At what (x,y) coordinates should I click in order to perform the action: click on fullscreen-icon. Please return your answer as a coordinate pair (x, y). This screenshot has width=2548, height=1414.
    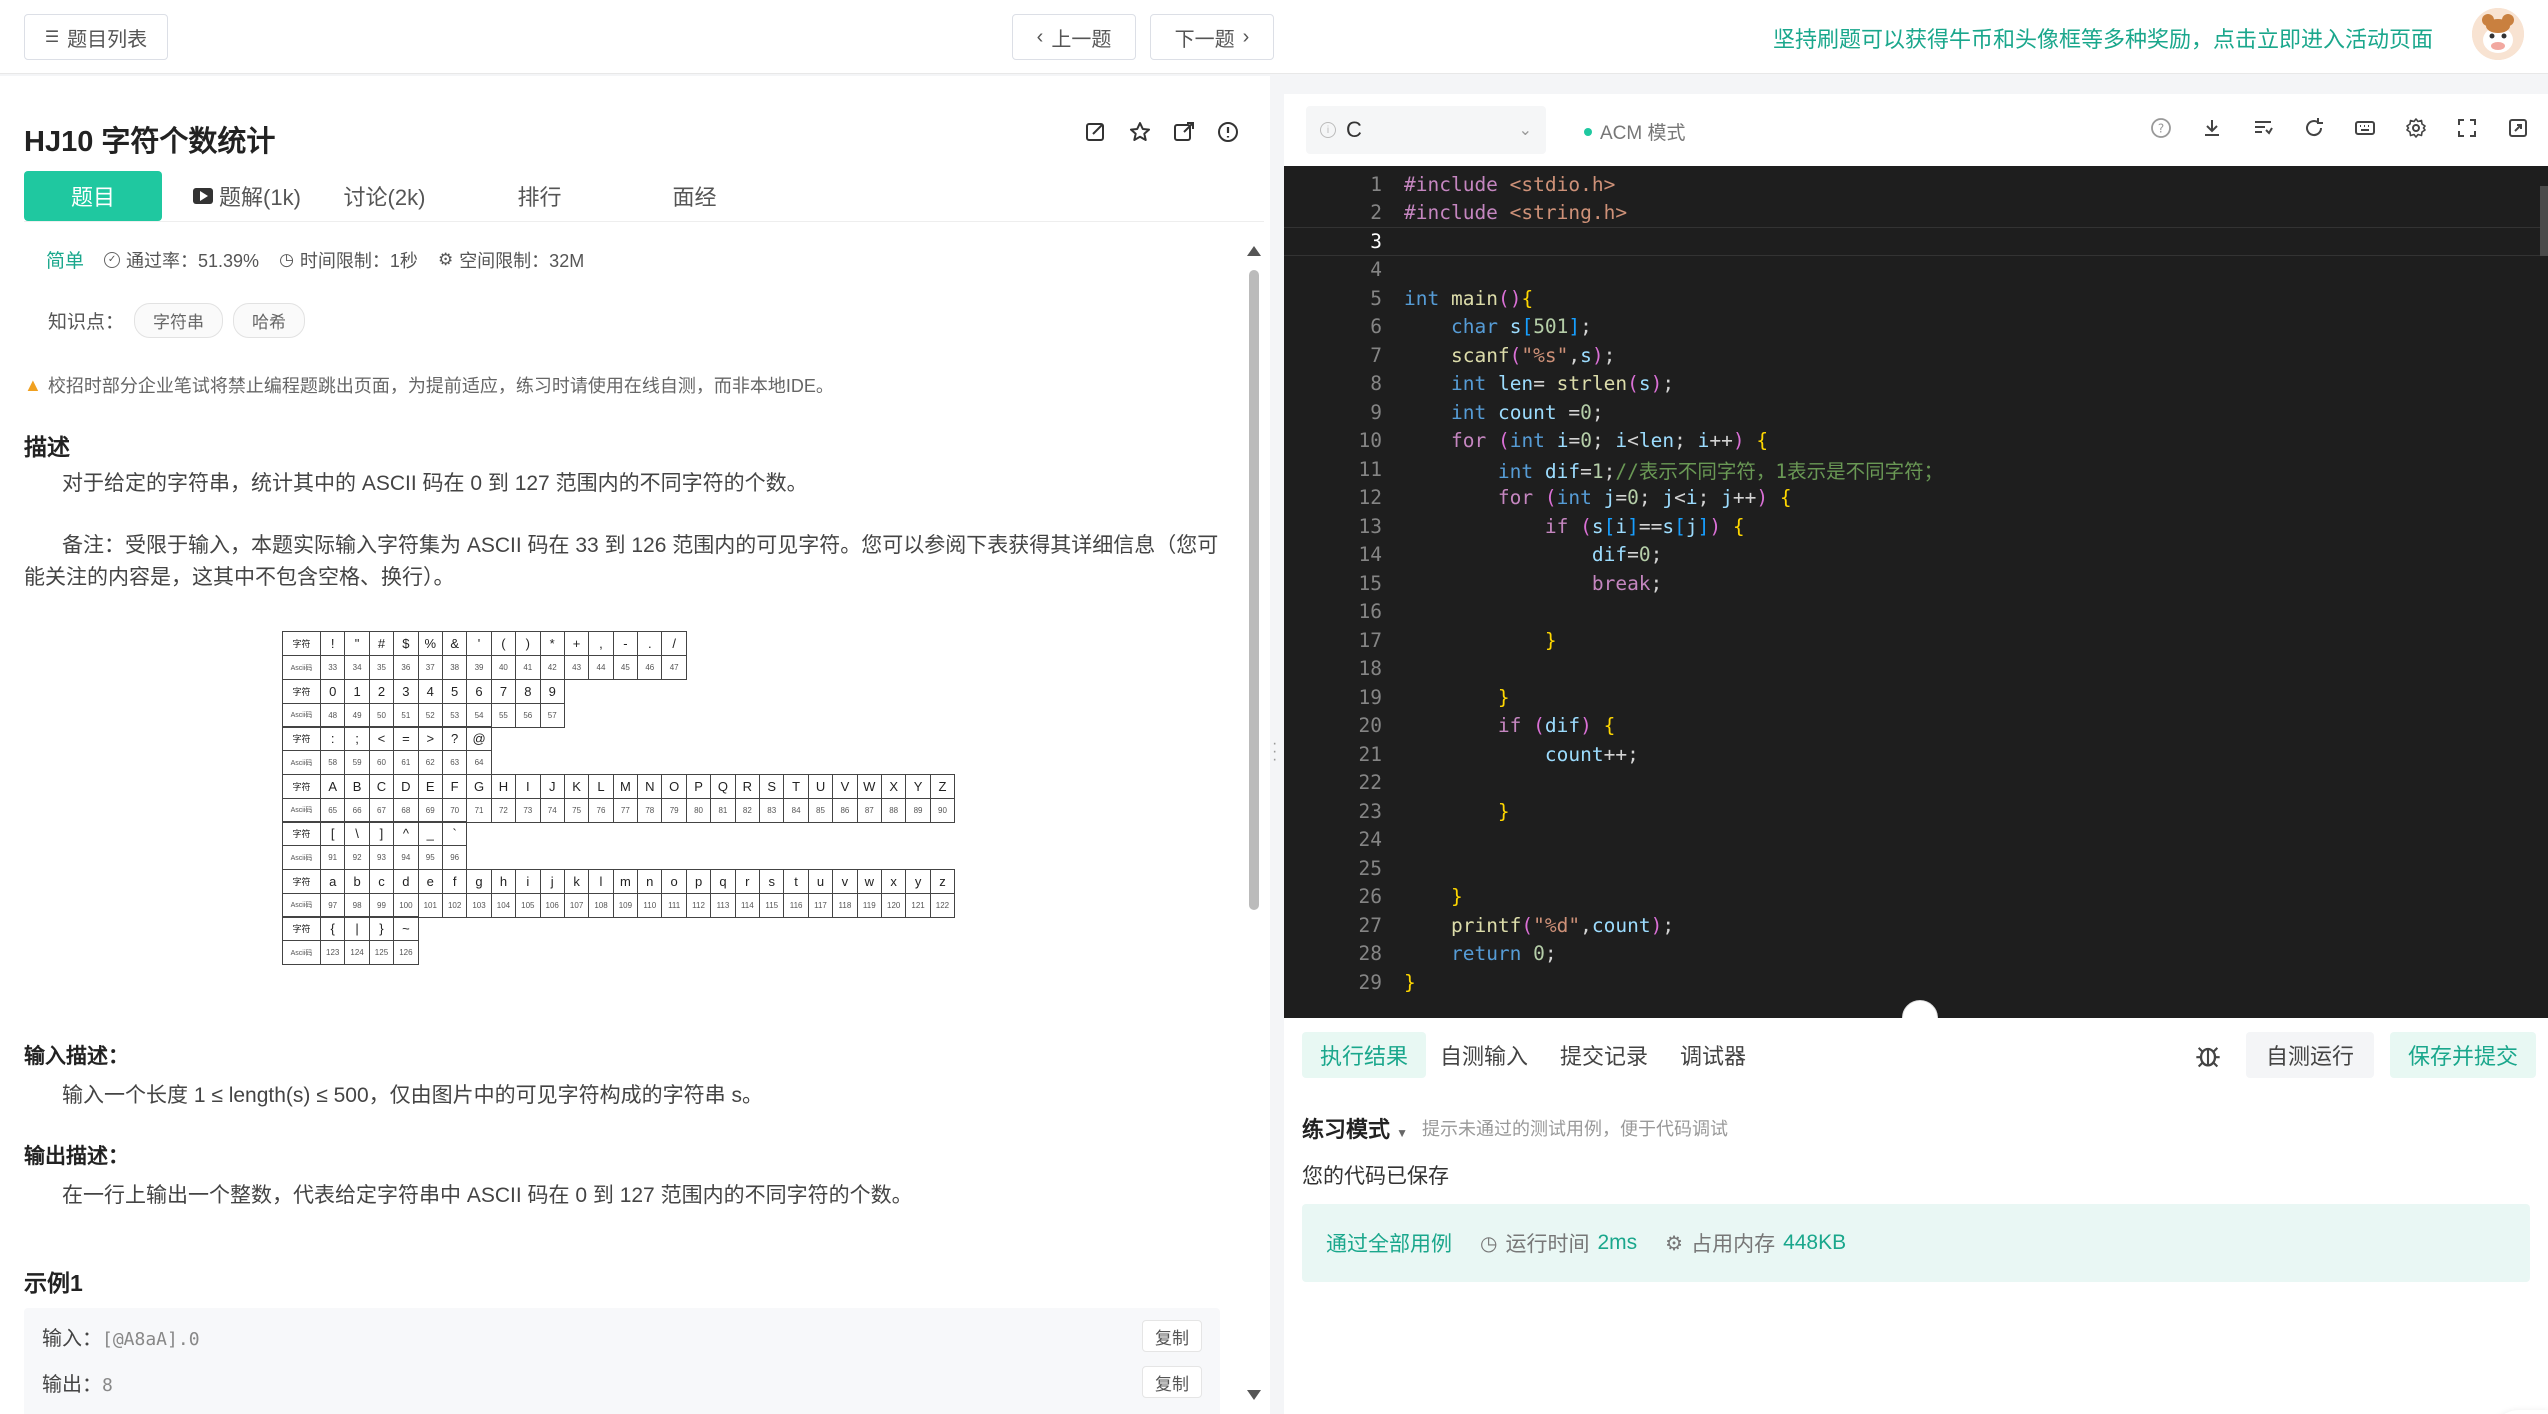
    Looking at the image, I should click on (2467, 128).